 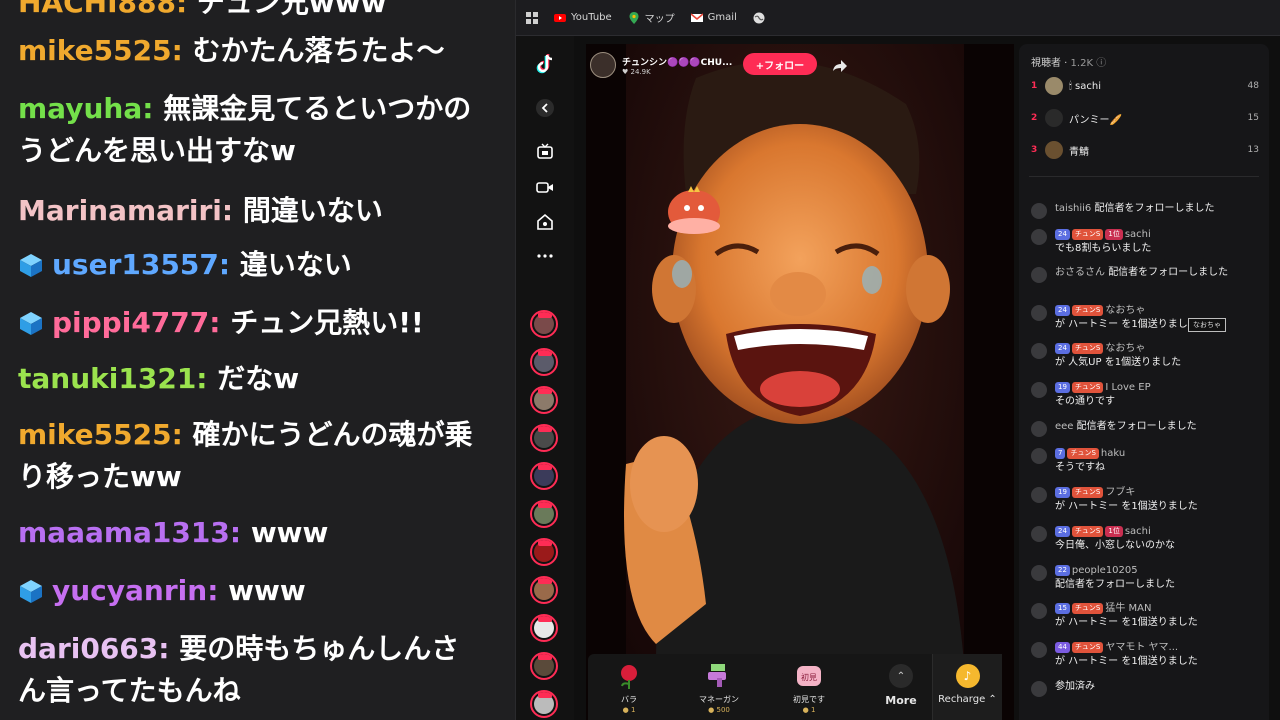 What do you see at coordinates (719, 688) in the screenshot?
I see `gift-money-gun: マネーガン ● 500` at bounding box center [719, 688].